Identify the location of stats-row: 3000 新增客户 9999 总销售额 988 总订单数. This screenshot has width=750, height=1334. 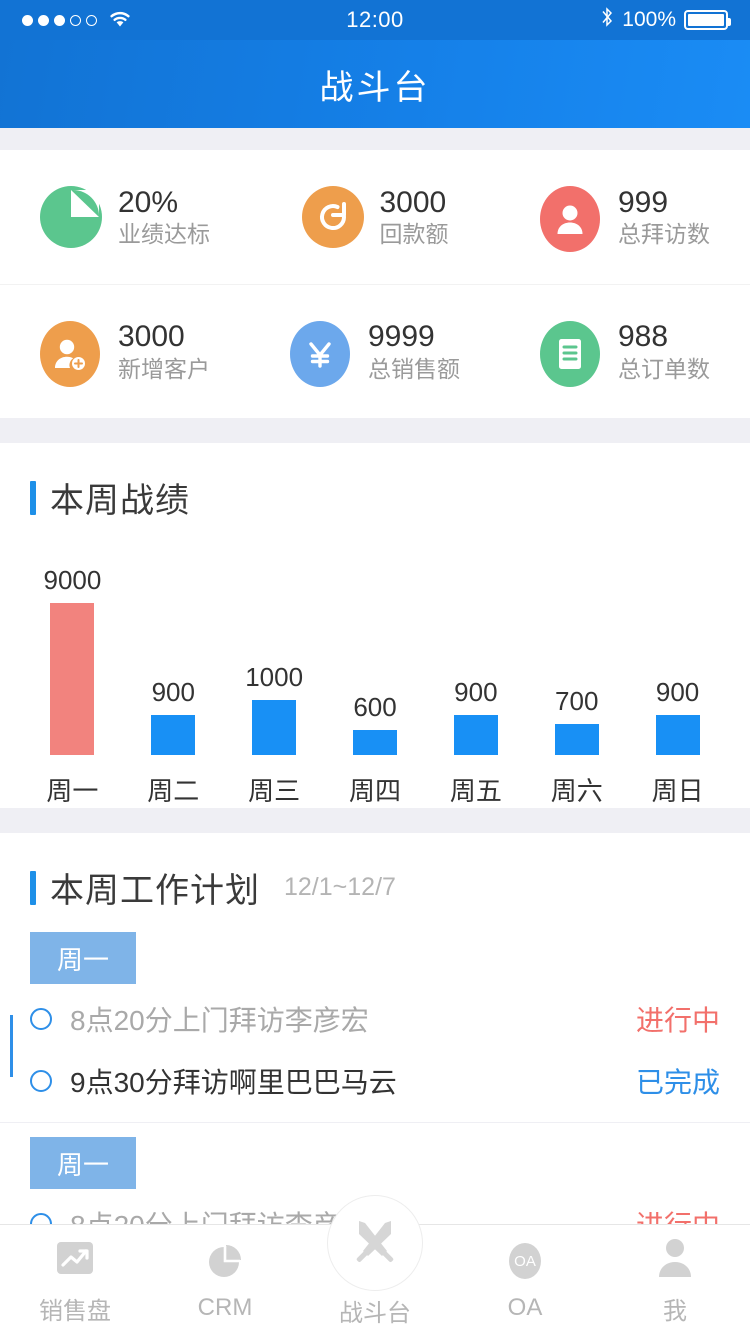
(375, 351).